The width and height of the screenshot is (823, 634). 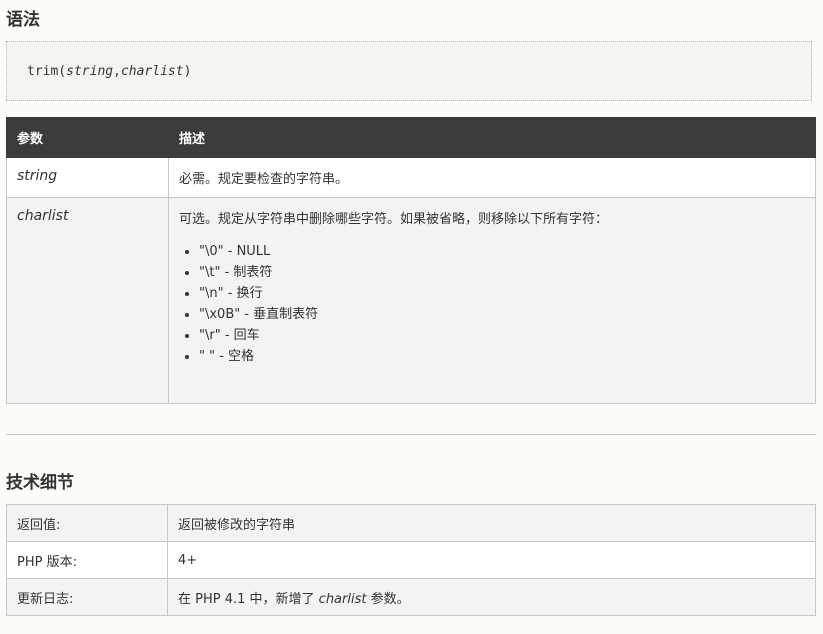 I want to click on param-name: charlist, so click(x=87, y=300).